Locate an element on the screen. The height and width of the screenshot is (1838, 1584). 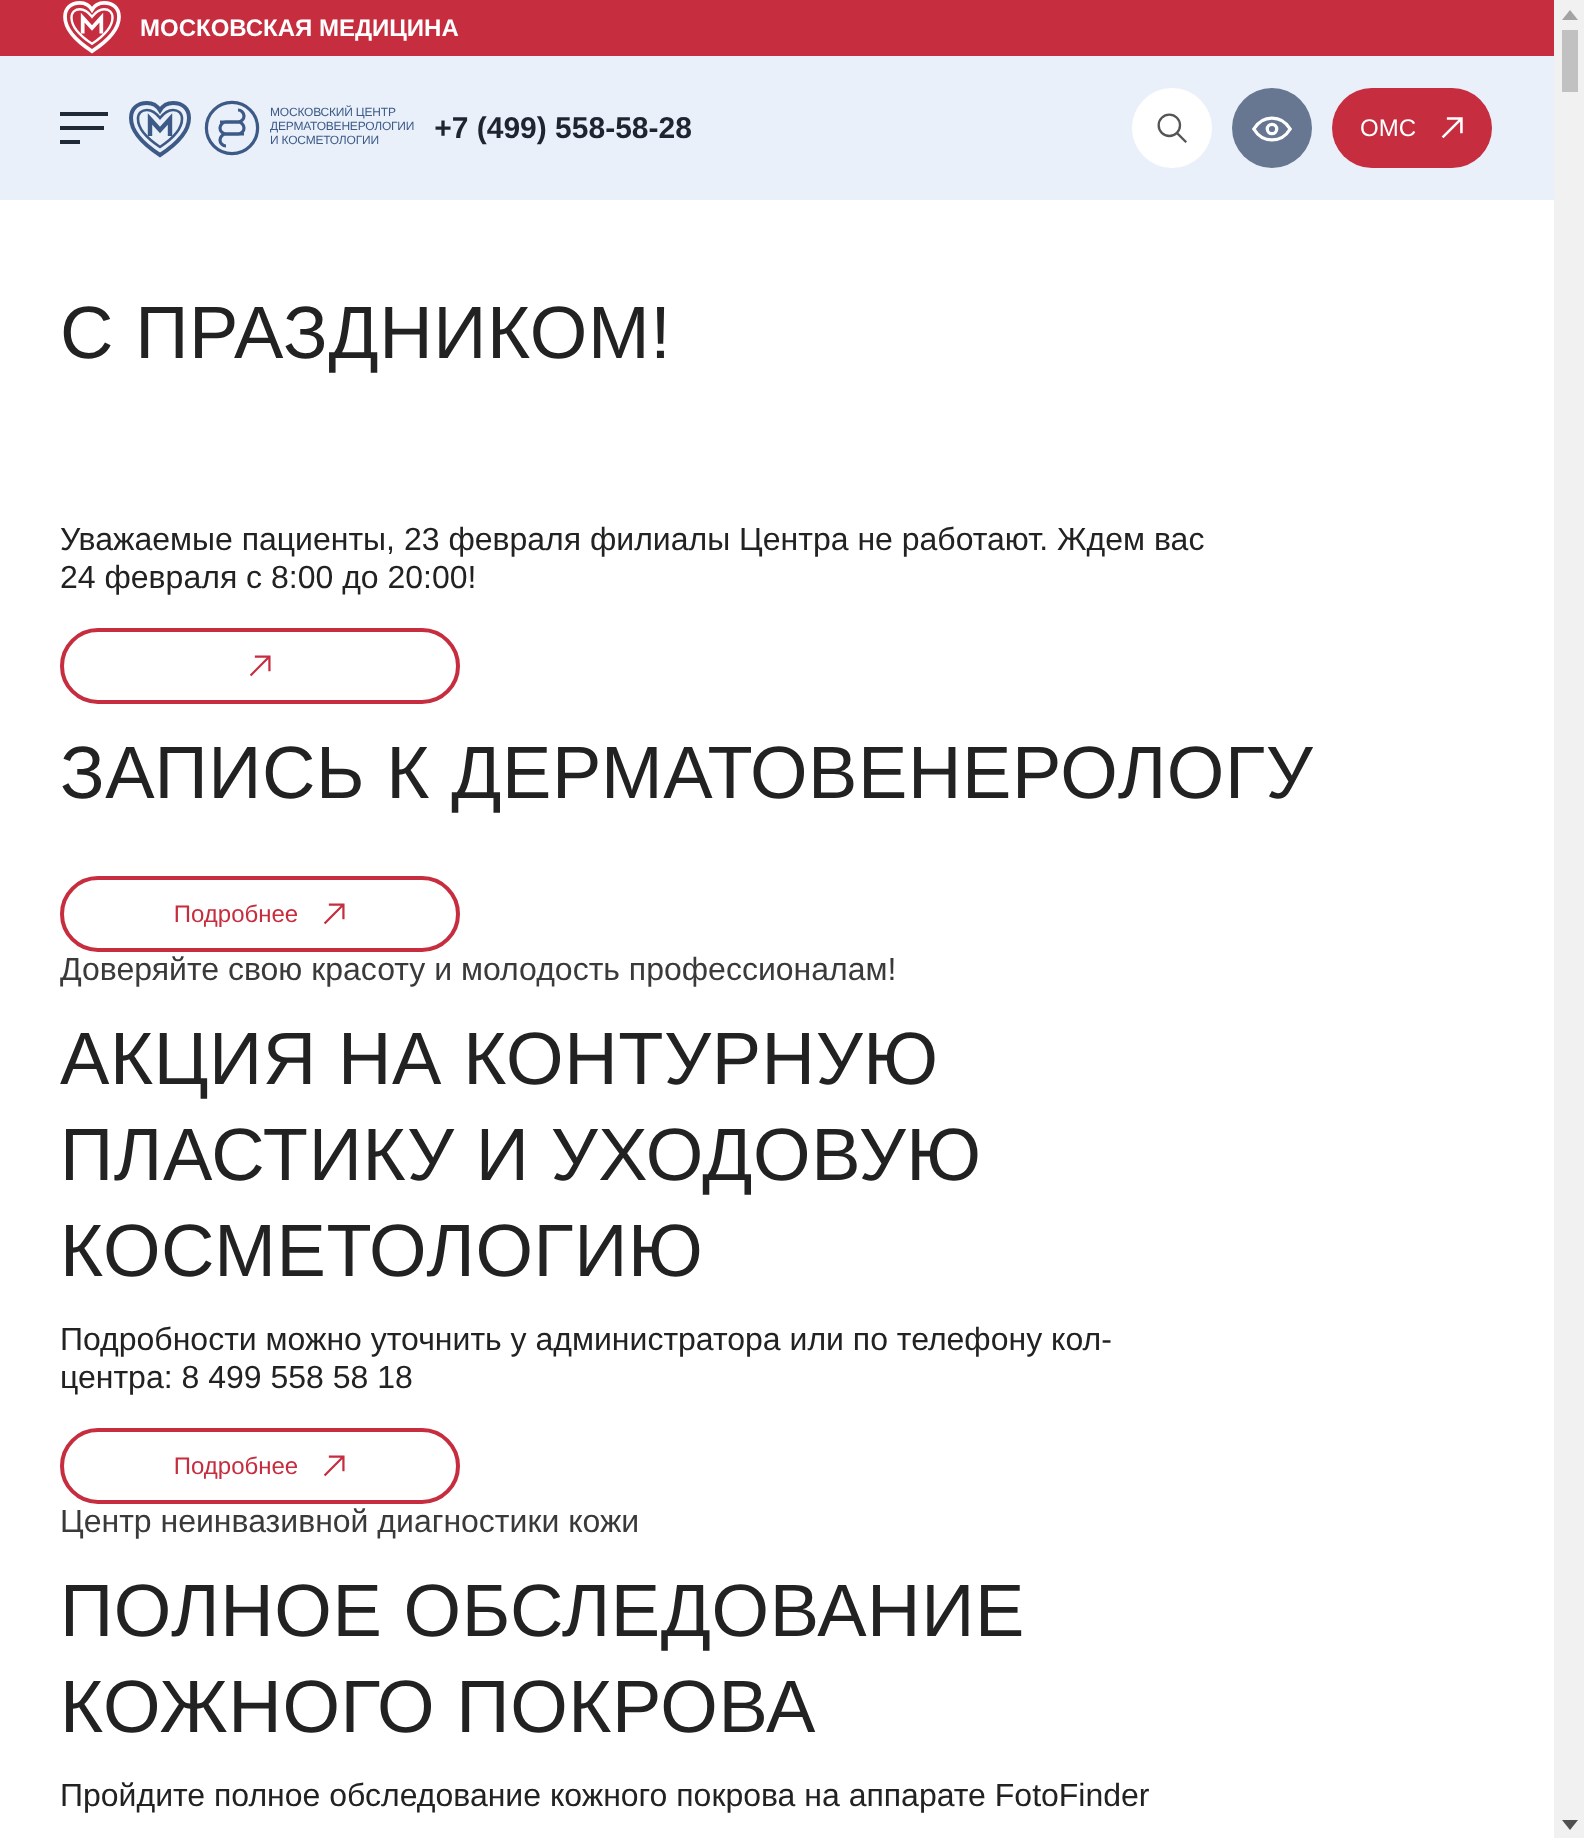
oms-button: ОМС is located at coordinates (1412, 128).